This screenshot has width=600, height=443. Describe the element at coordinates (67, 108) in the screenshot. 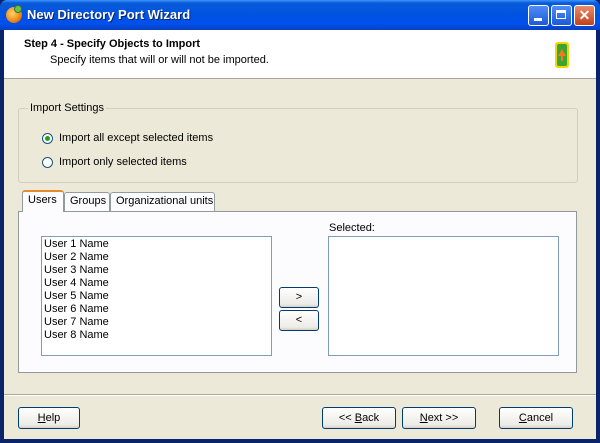

I see `import-settings-legend: Import Settings` at that location.